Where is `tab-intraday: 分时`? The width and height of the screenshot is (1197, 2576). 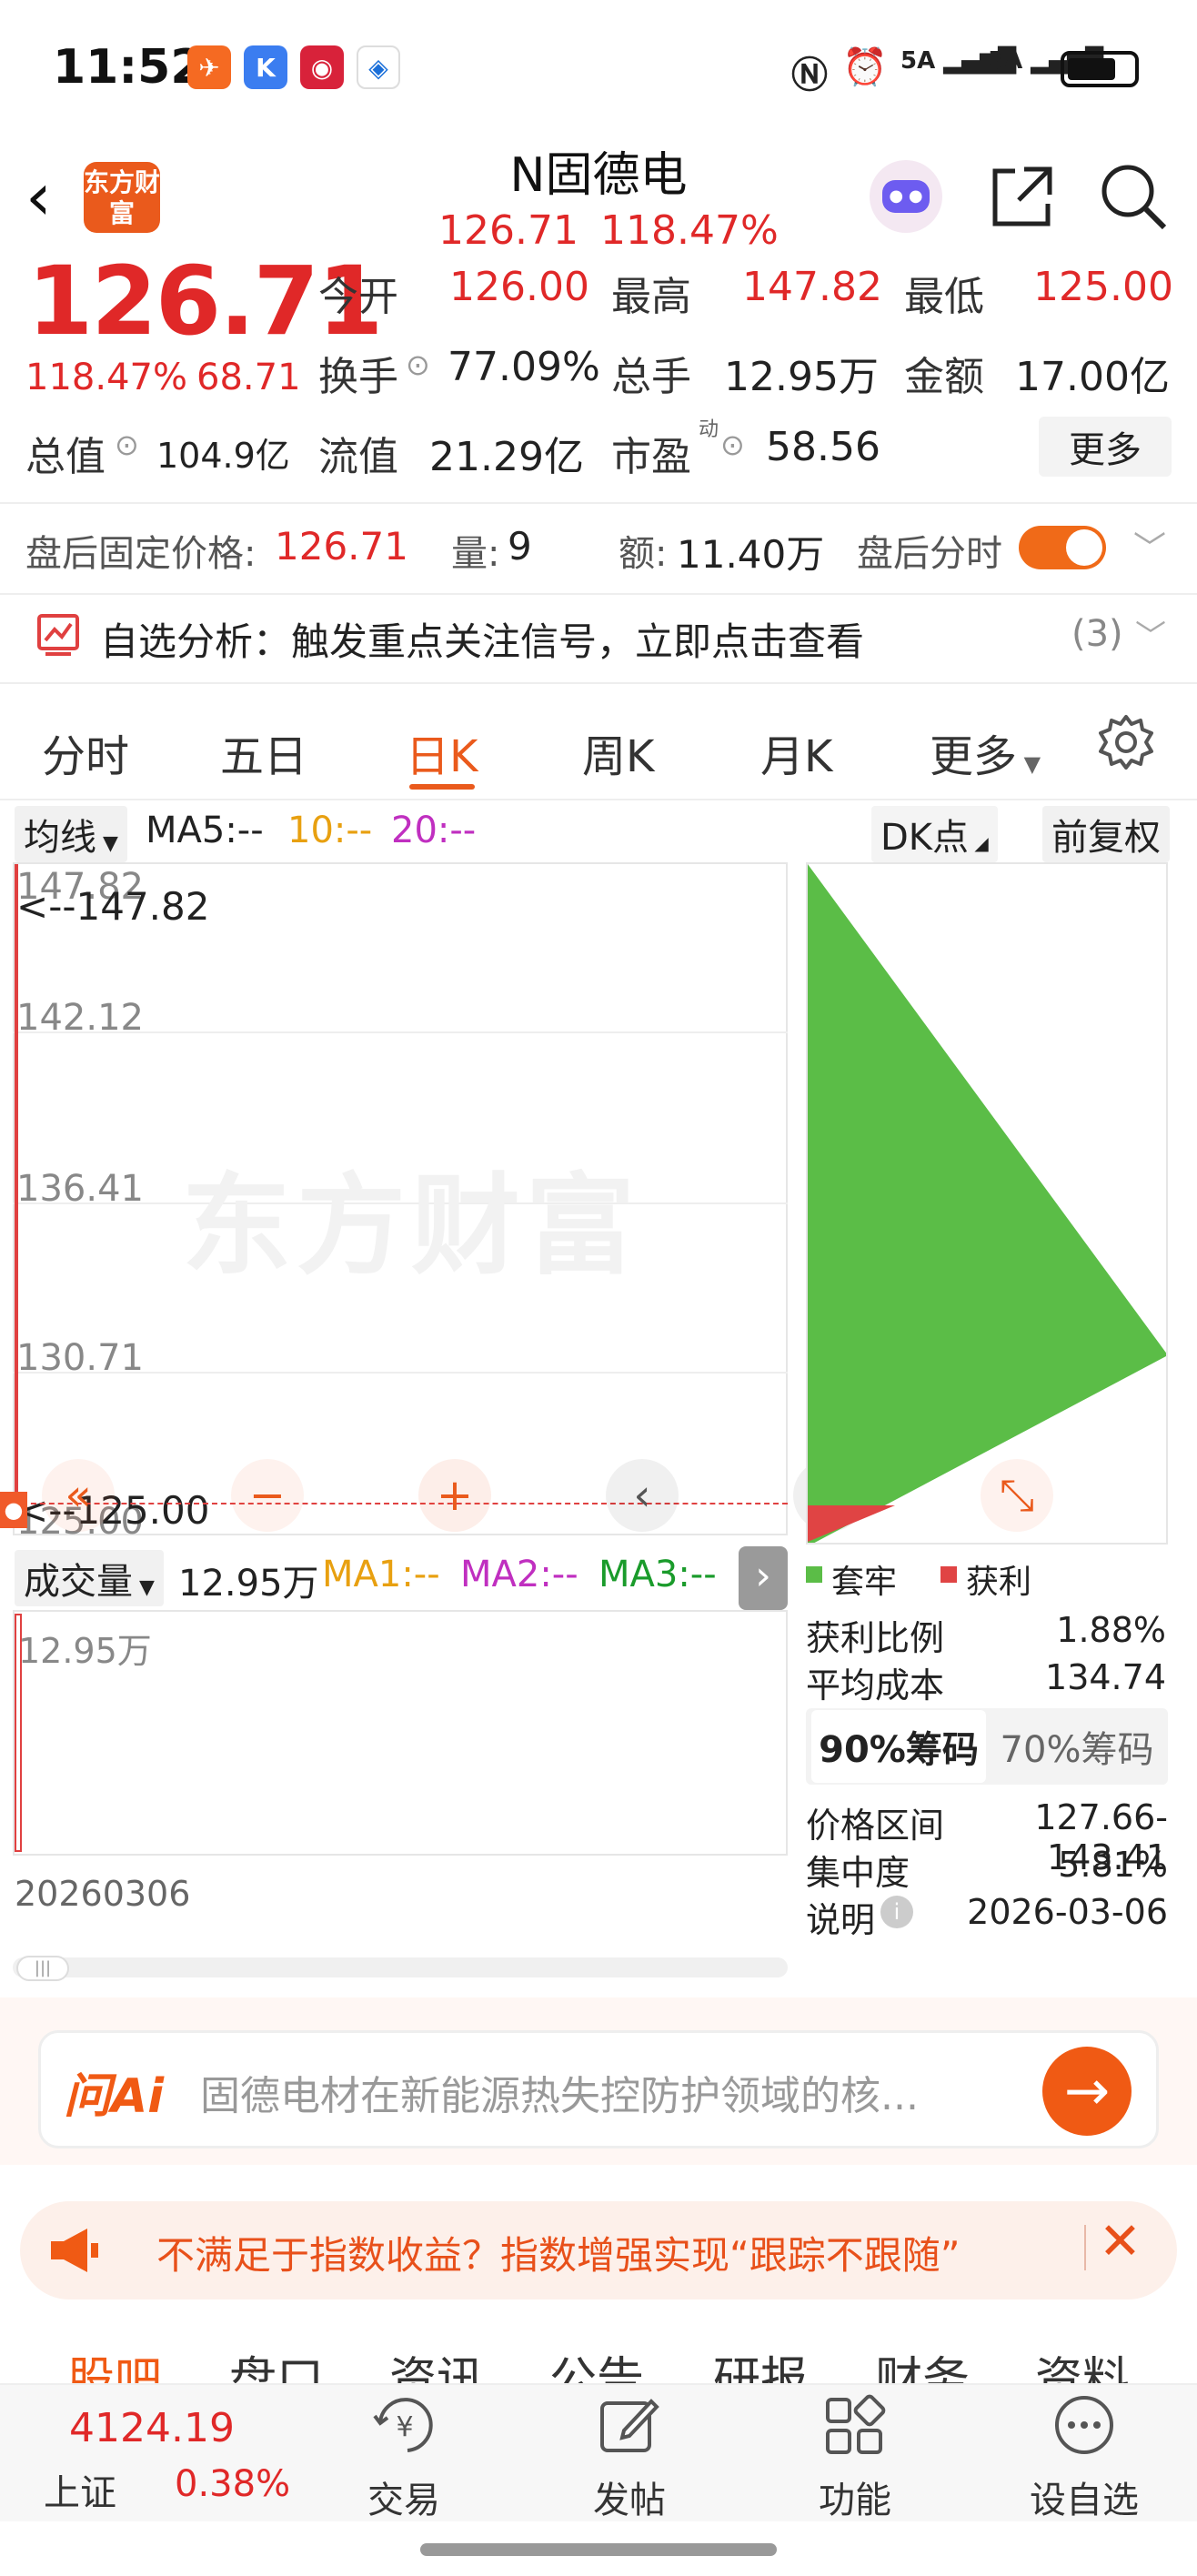 tab-intraday: 分时 is located at coordinates (85, 752).